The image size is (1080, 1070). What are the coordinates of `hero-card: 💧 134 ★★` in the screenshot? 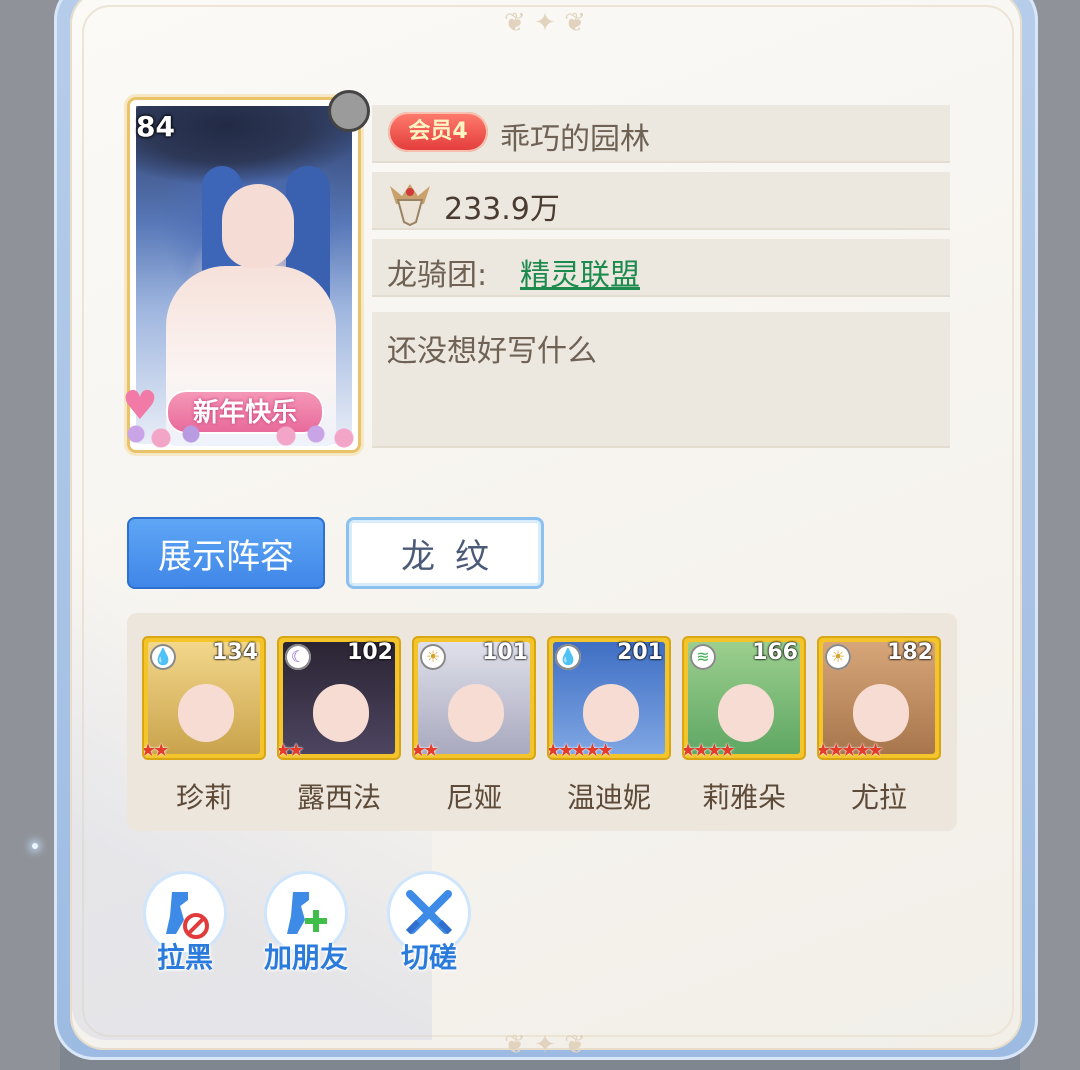 It's located at (204, 698).